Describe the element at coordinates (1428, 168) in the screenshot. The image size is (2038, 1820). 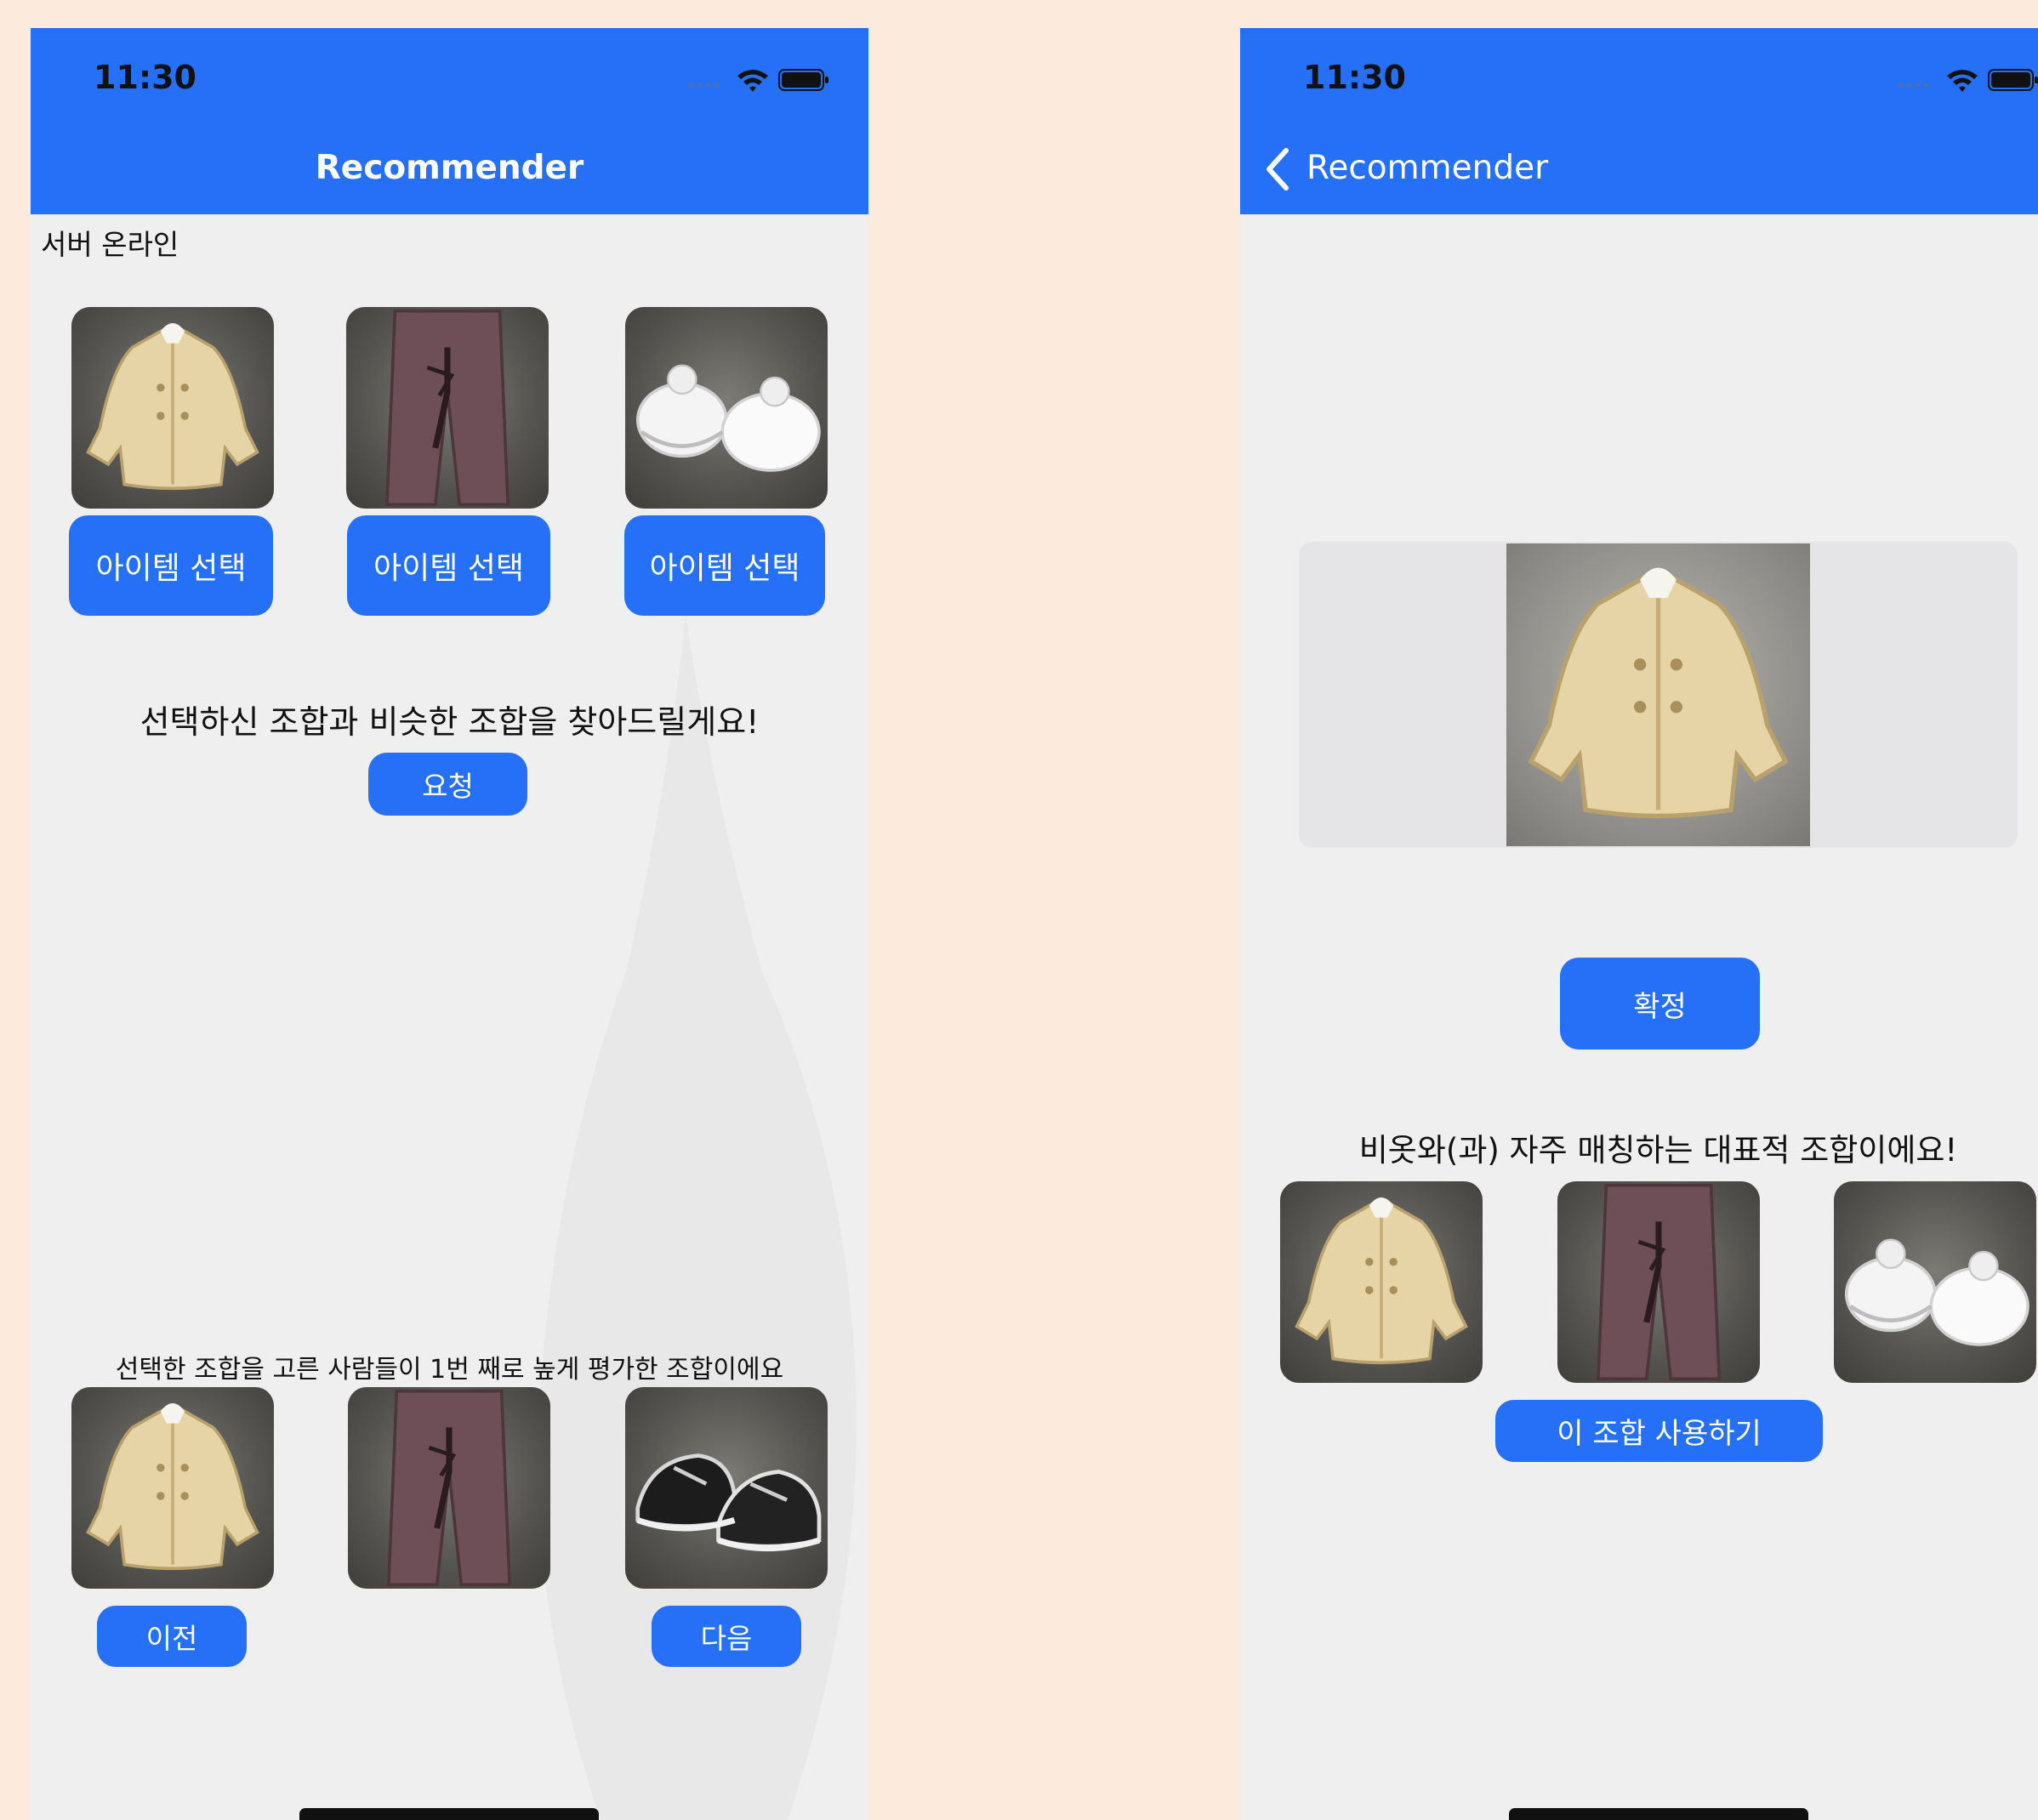
I see `back-title: Recommender` at that location.